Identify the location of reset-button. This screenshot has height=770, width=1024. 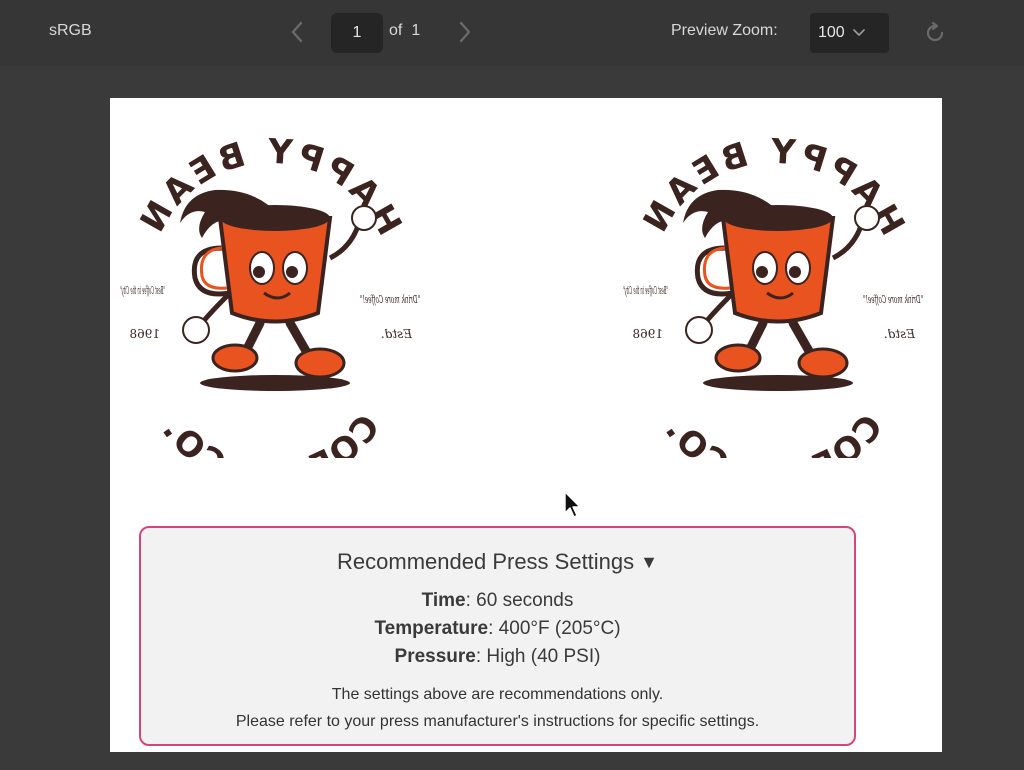
(935, 33).